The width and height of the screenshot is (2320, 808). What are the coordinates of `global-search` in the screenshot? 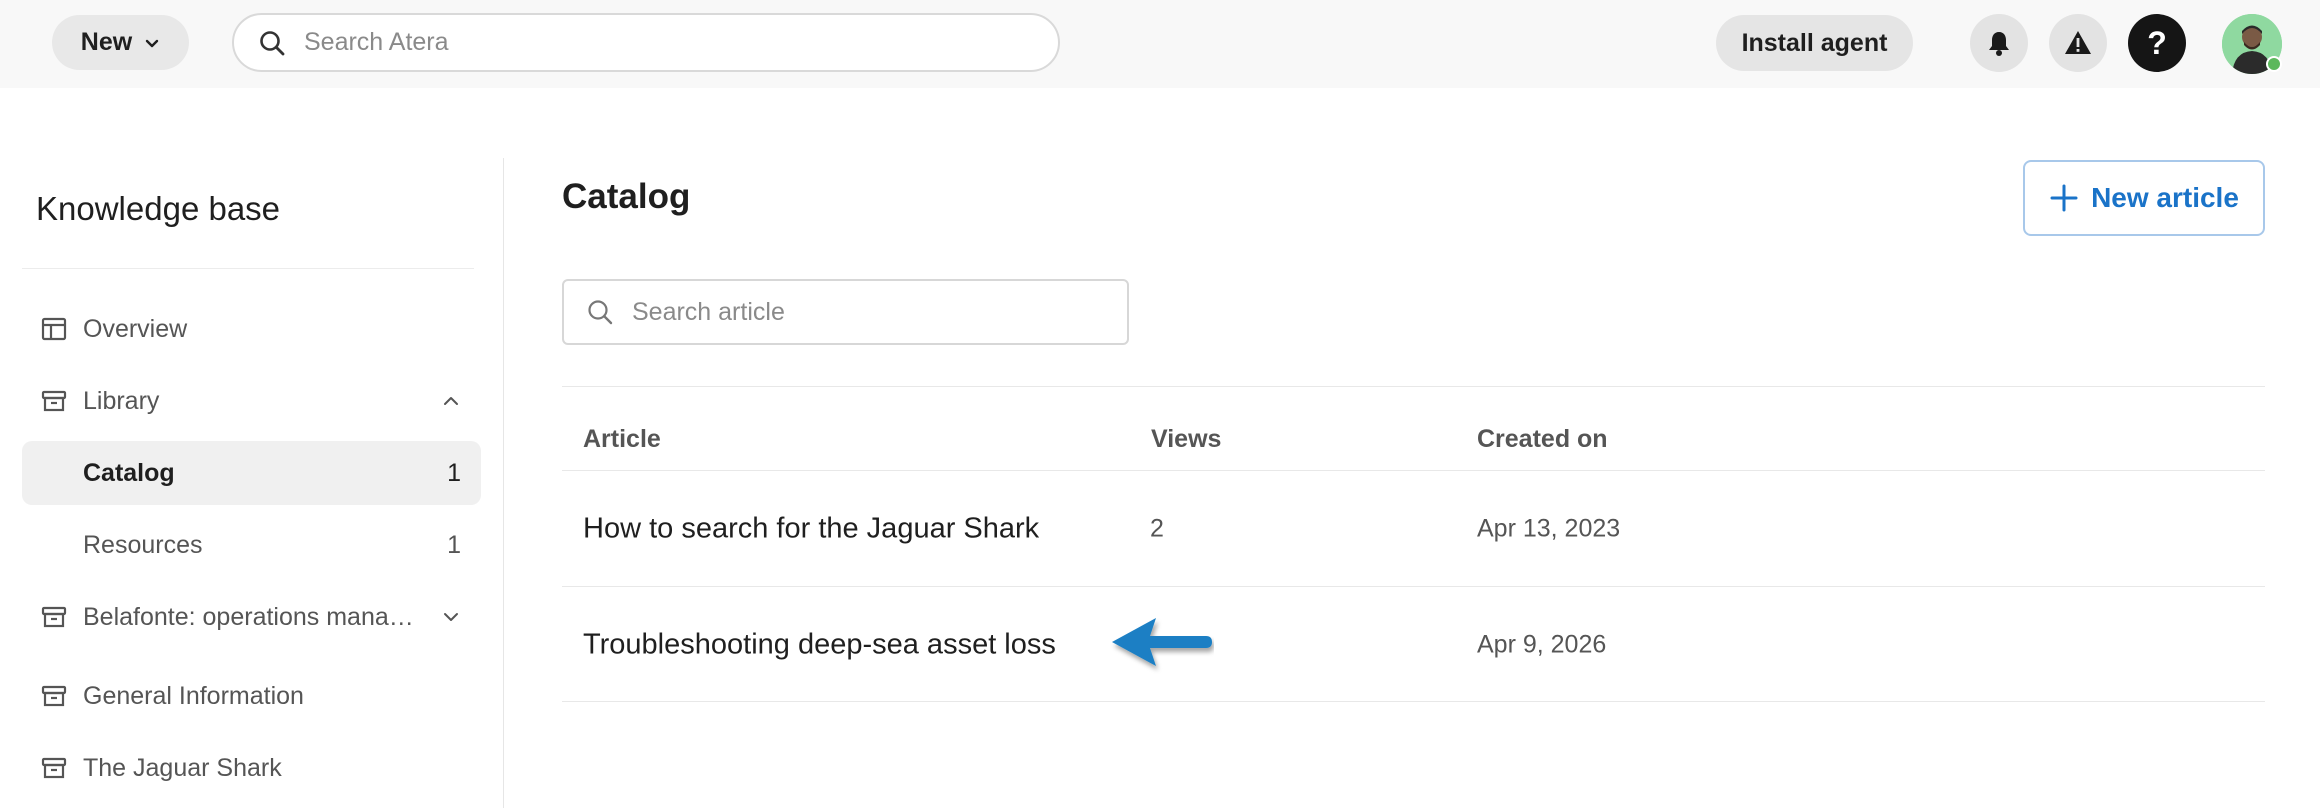 It's located at (646, 42).